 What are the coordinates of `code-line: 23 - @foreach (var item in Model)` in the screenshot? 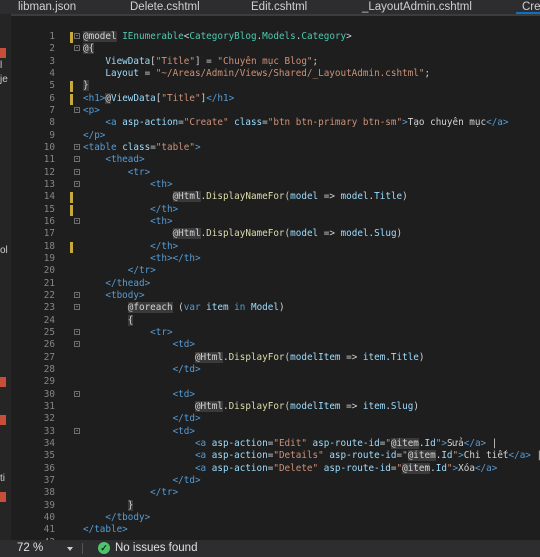 It's located at (275, 308).